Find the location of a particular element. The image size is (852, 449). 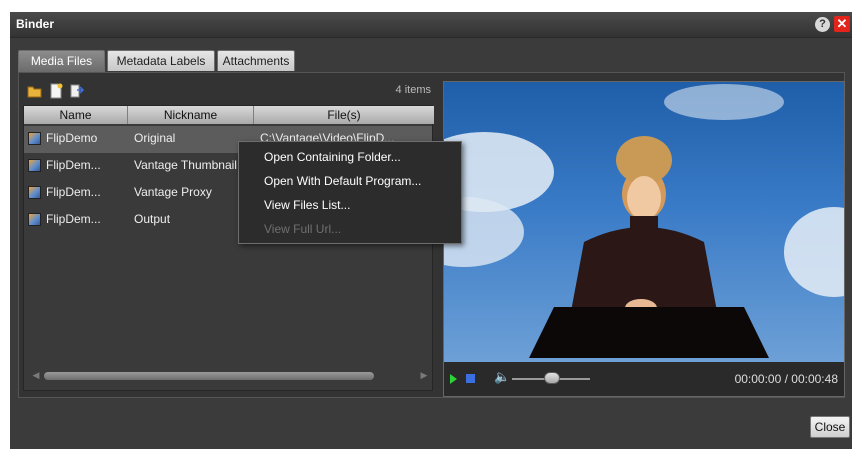

row-nickname: Original is located at coordinates (155, 138).